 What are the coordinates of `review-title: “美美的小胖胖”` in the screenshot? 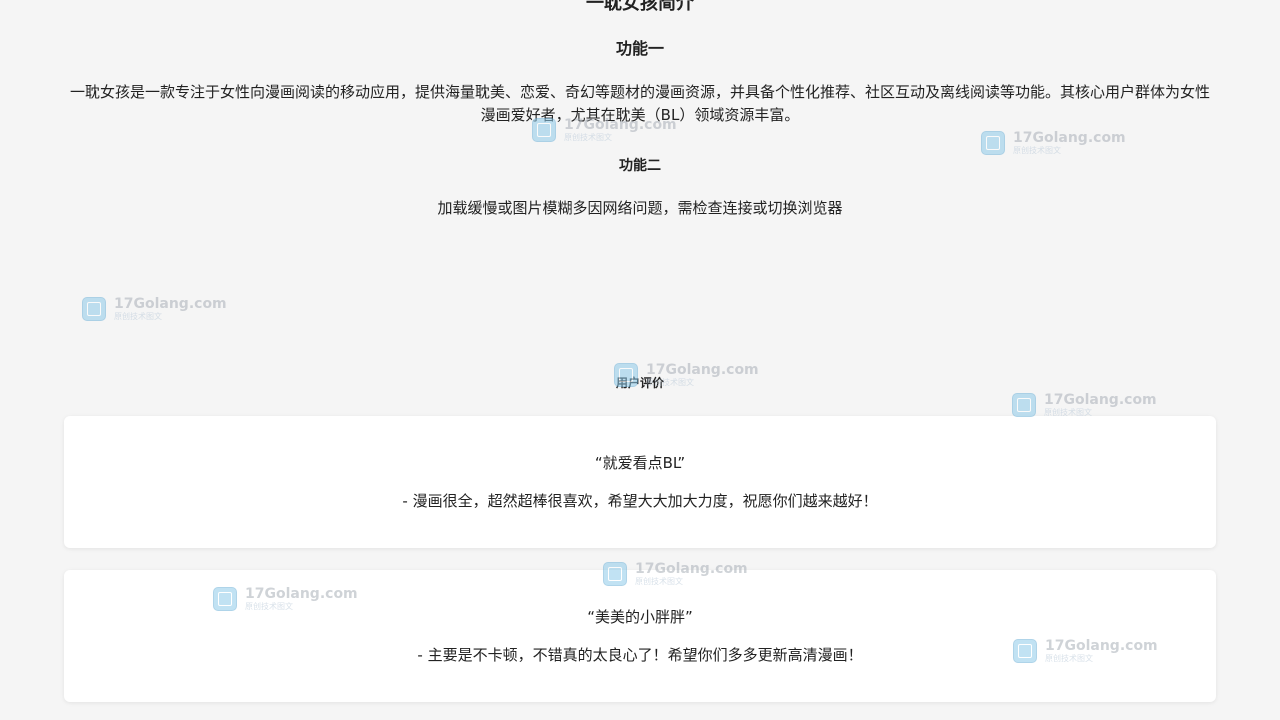 It's located at (640, 617).